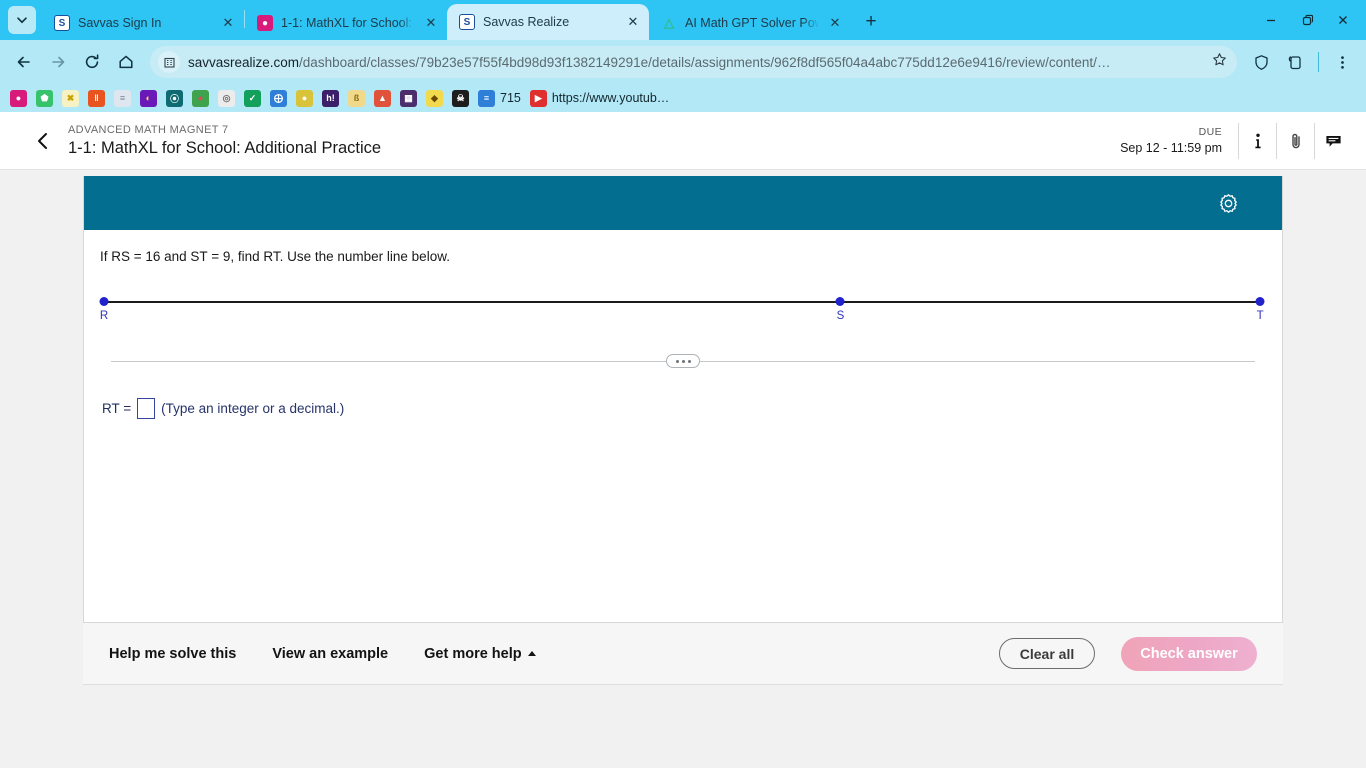  Describe the element at coordinates (244, 62) in the screenshot. I see `url-domain: savvasrealize.com` at that location.